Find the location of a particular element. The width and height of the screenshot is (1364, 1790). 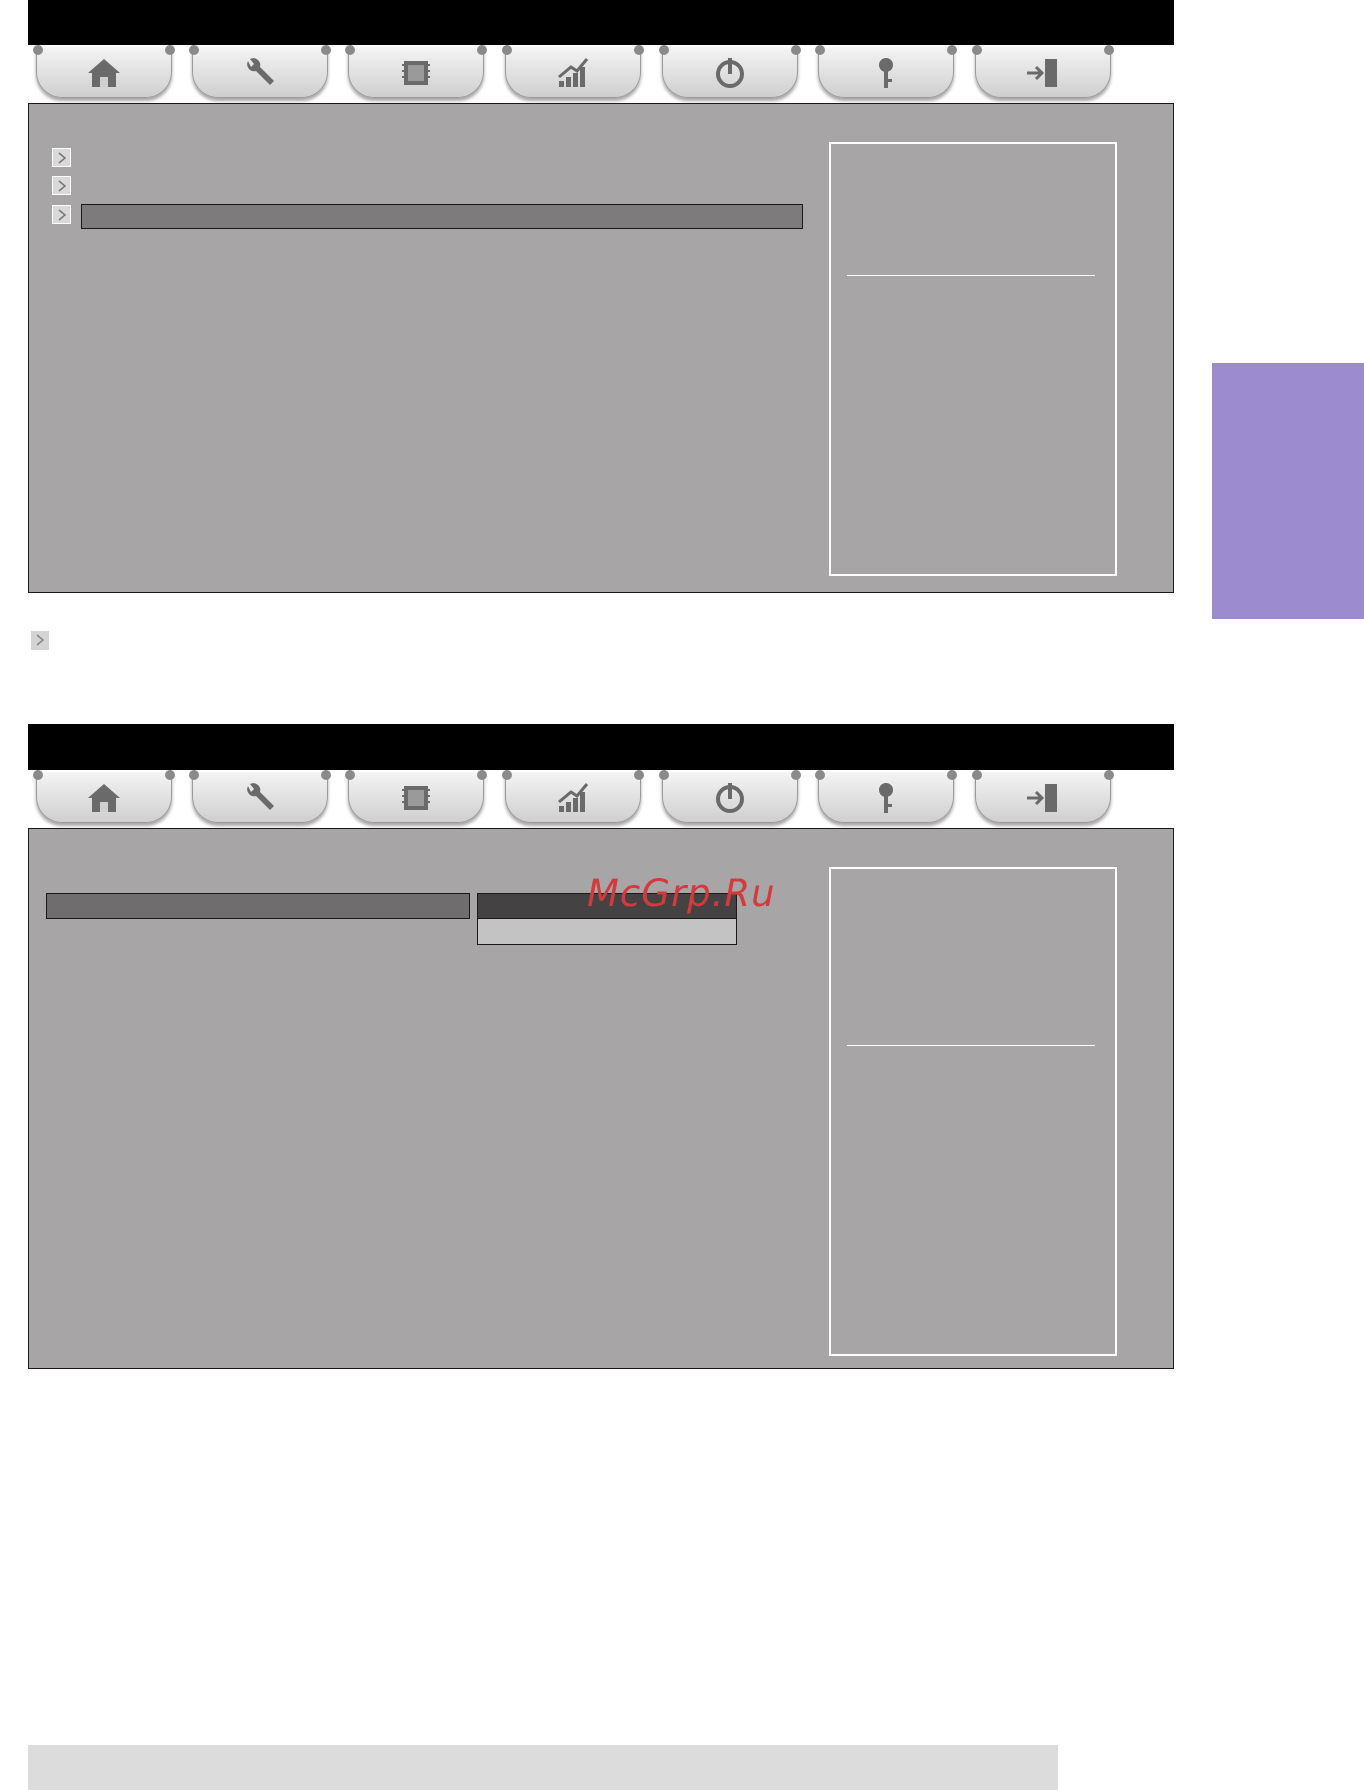

watermark: McGrp.Ru is located at coordinates (681, 893).